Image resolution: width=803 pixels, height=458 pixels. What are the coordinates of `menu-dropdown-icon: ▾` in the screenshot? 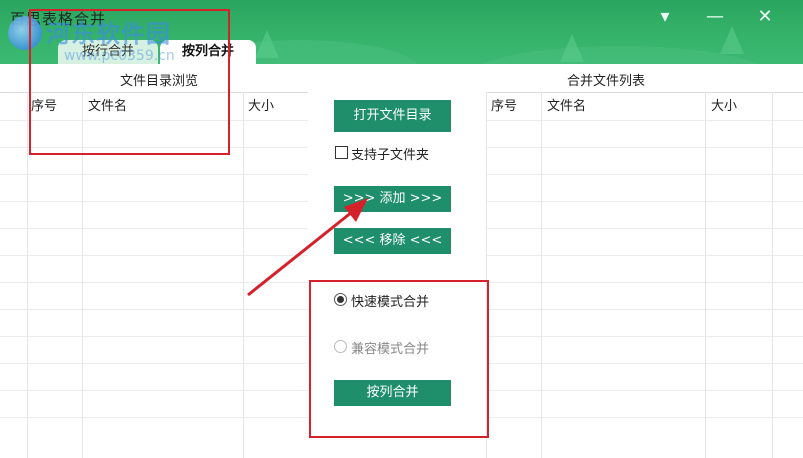 It's located at (665, 17).